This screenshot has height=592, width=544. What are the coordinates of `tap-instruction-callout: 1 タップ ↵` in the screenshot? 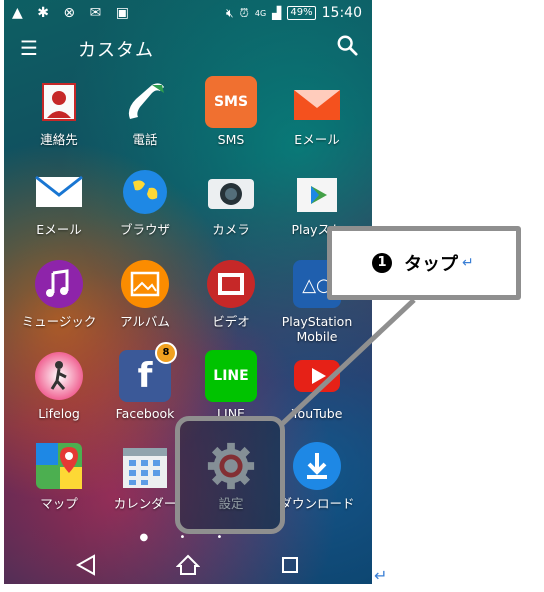 It's located at (424, 263).